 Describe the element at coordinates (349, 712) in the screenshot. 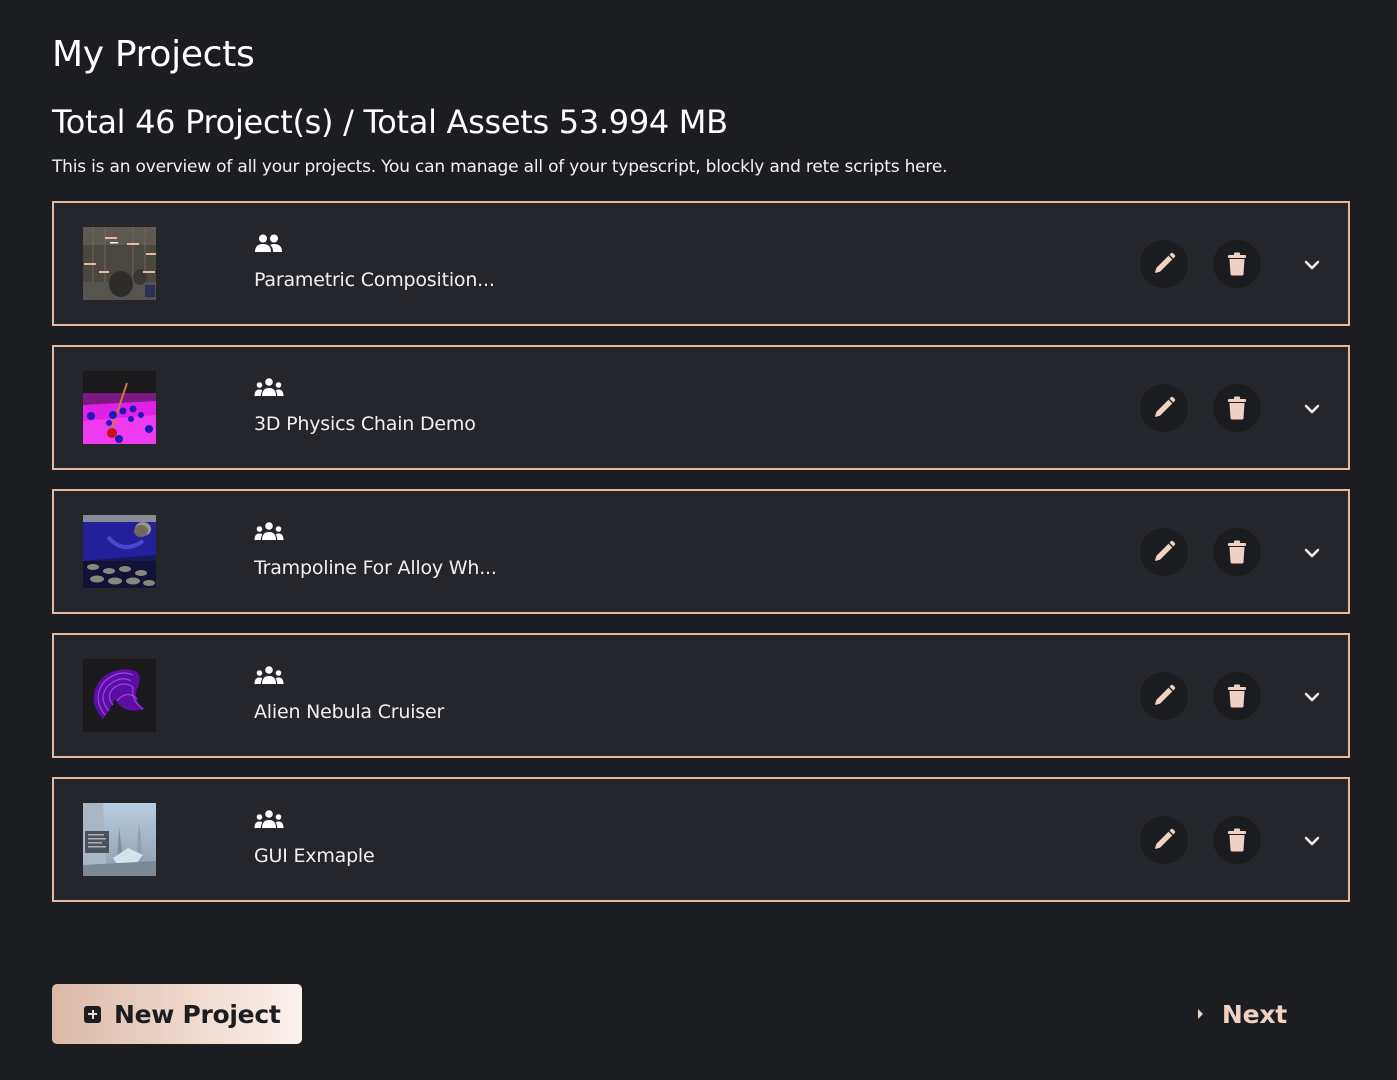

I see `project-title: Alien Nebula Cruiser` at that location.